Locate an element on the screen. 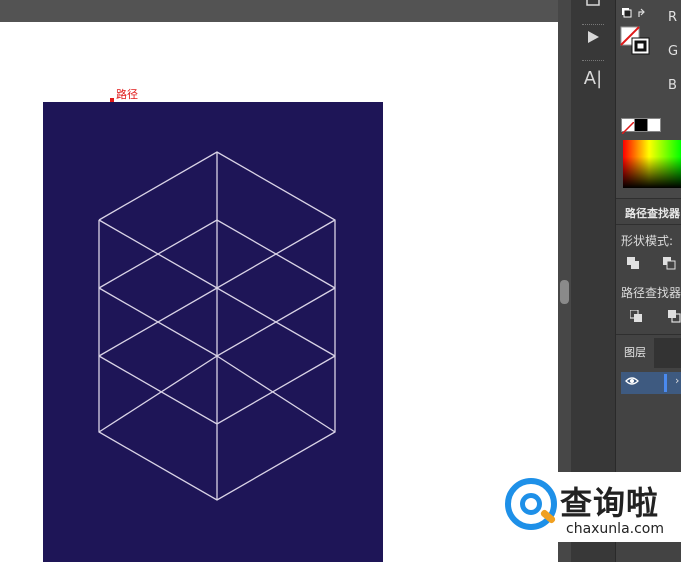 The image size is (681, 562). watermark-brand-en: chaxunla.com is located at coordinates (615, 529).